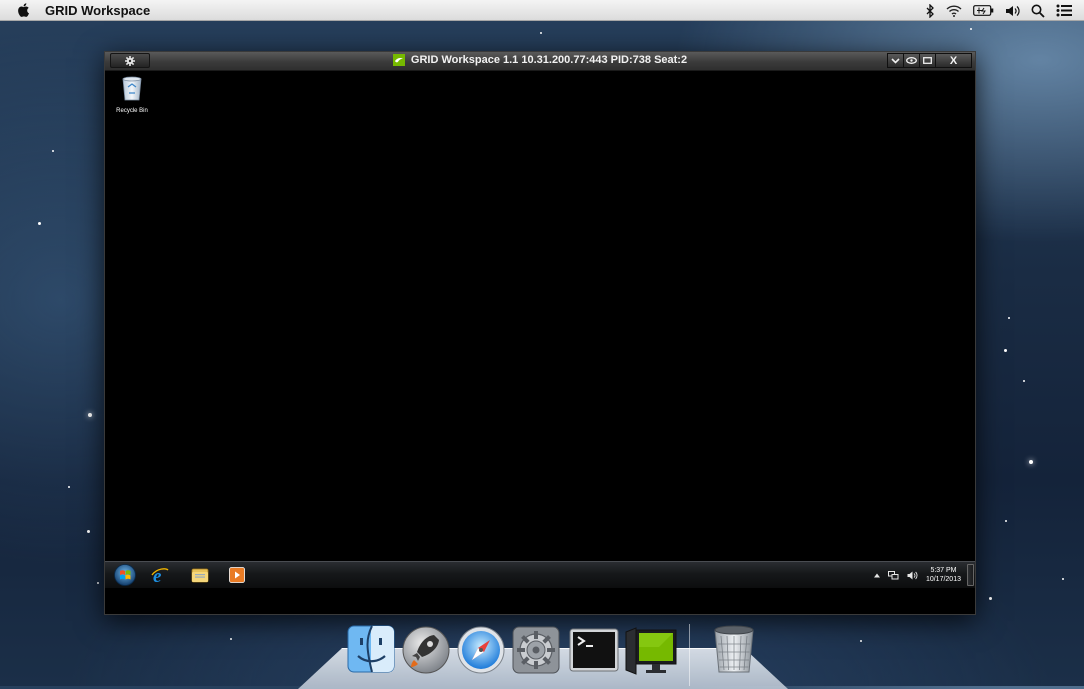 Image resolution: width=1084 pixels, height=689 pixels. I want to click on close-button: X, so click(953, 60).